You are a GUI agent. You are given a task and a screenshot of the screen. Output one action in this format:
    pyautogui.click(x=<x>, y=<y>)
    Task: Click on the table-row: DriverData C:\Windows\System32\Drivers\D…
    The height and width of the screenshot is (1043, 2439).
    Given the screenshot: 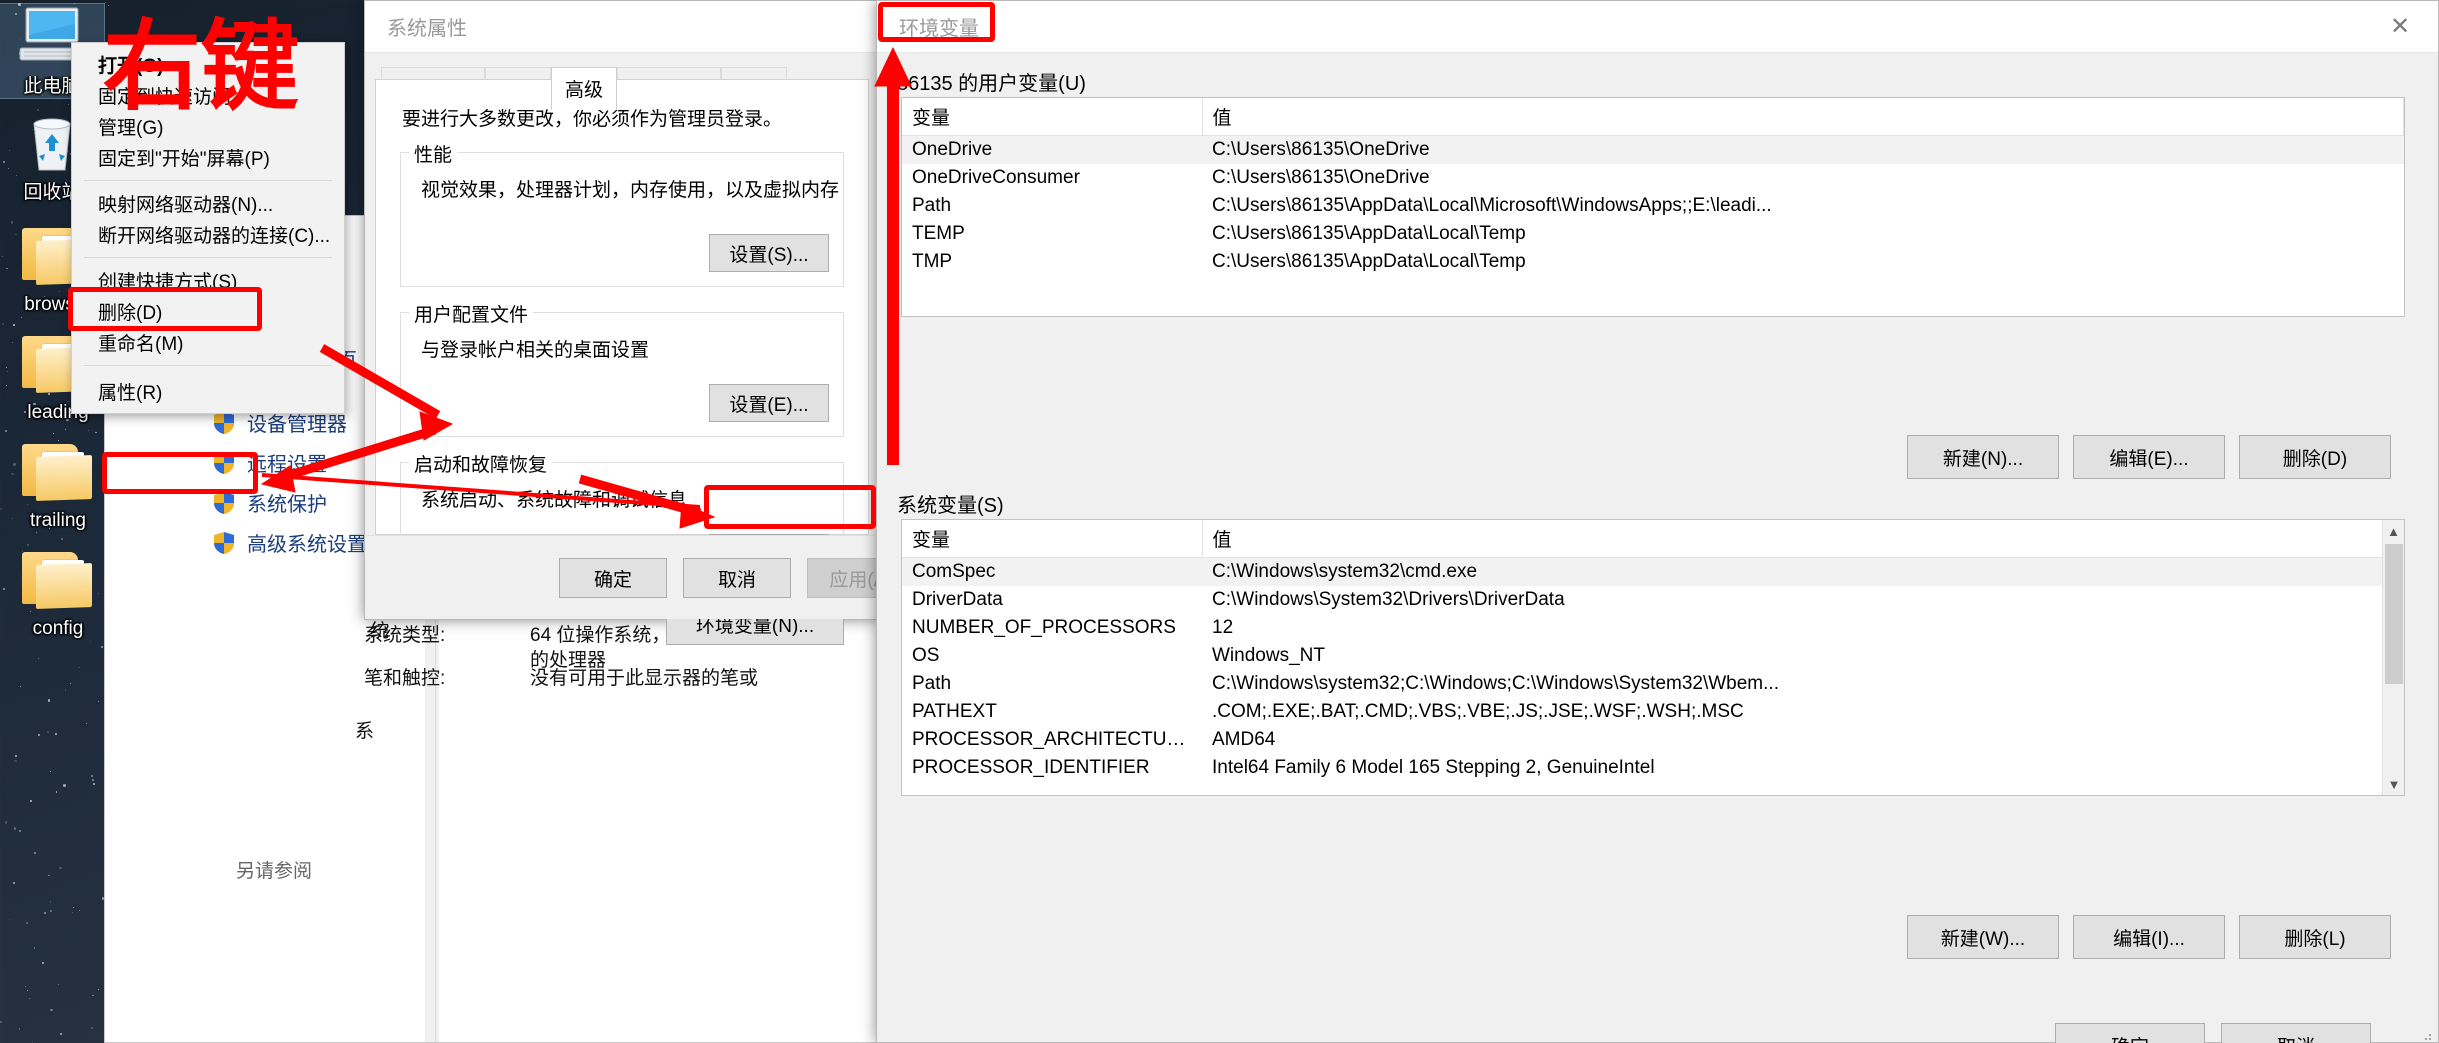 What is the action you would take?
    pyautogui.click(x=1643, y=600)
    